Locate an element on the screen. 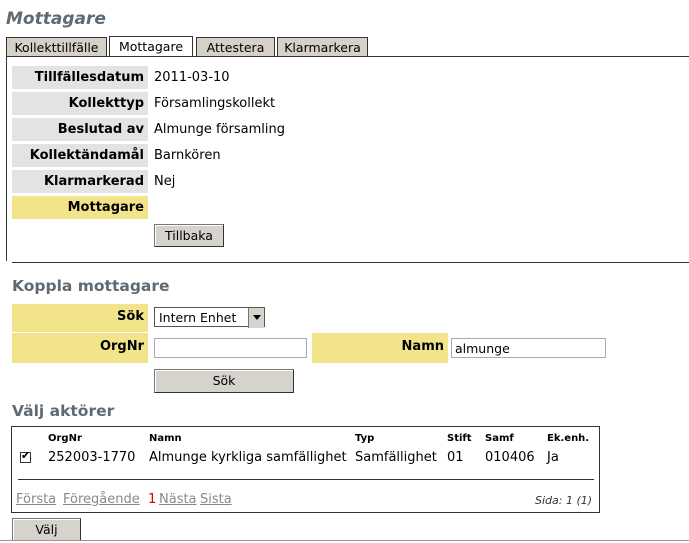 This screenshot has width=689, height=543. column-header-orgnr: OrgNr is located at coordinates (65, 438).